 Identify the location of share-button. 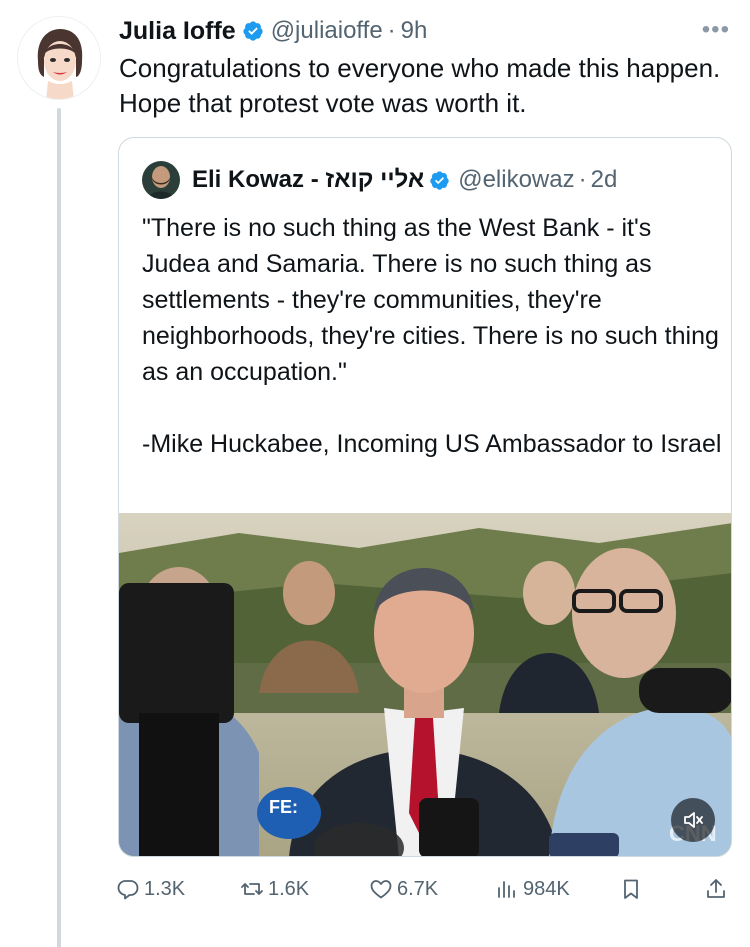
(718, 889).